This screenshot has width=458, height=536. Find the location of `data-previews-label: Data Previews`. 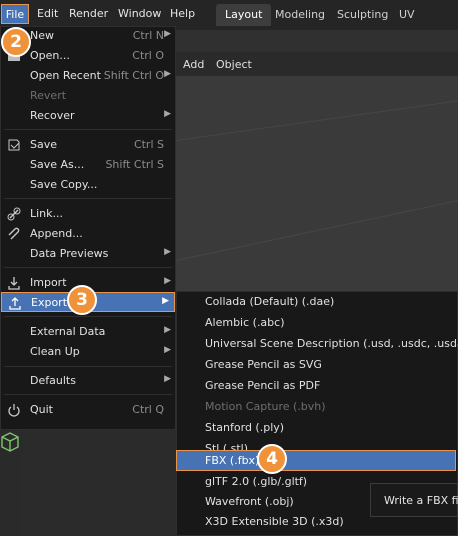

data-previews-label: Data Previews is located at coordinates (69, 253).